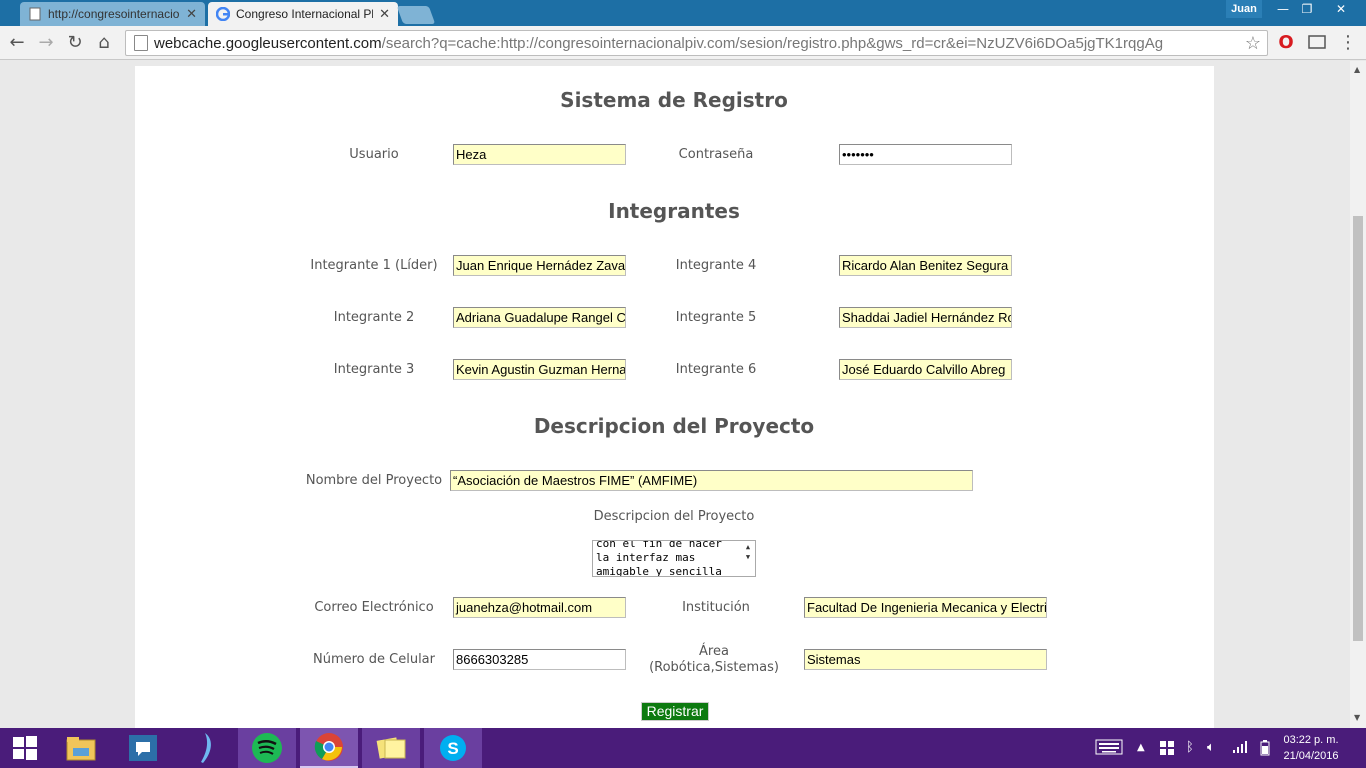 The height and width of the screenshot is (768, 1366). Describe the element at coordinates (674, 516) in the screenshot. I see `descripcion-label: Descripcion del Proyecto` at that location.